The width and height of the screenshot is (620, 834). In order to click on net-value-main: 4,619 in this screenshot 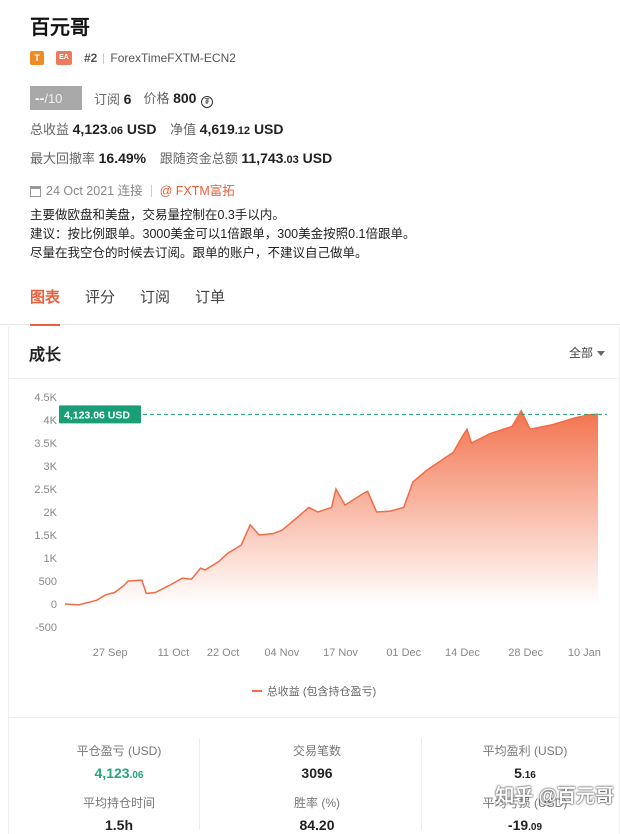, I will do `click(217, 129)`.